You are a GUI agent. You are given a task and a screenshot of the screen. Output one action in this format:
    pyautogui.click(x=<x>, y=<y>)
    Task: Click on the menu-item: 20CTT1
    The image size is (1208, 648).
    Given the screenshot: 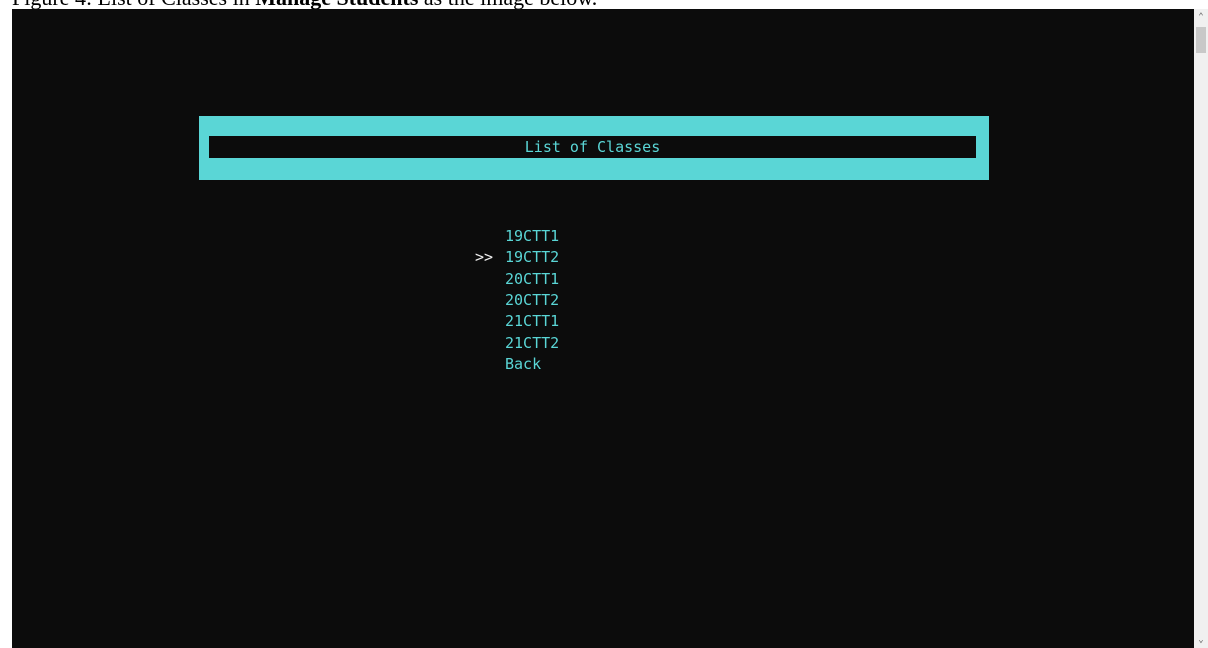 What is the action you would take?
    pyautogui.click(x=517, y=279)
    